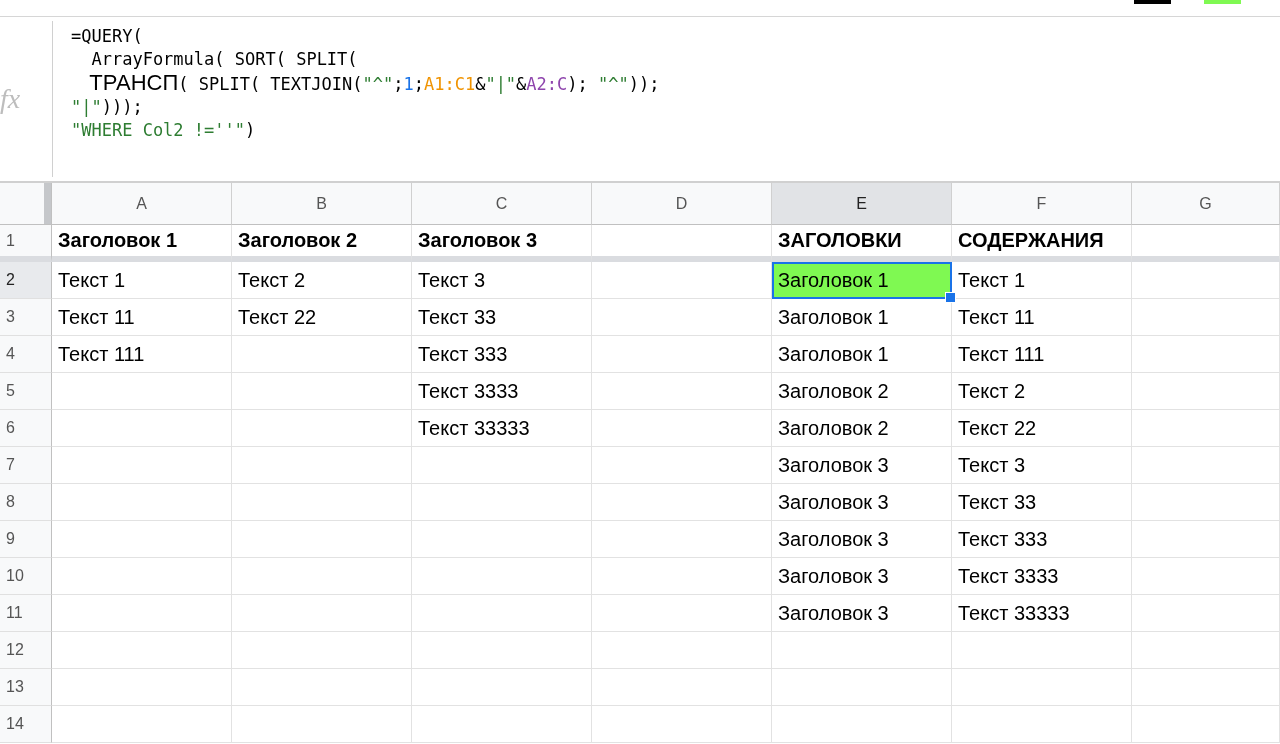  Describe the element at coordinates (10, 99) in the screenshot. I see `fx-label: fx` at that location.